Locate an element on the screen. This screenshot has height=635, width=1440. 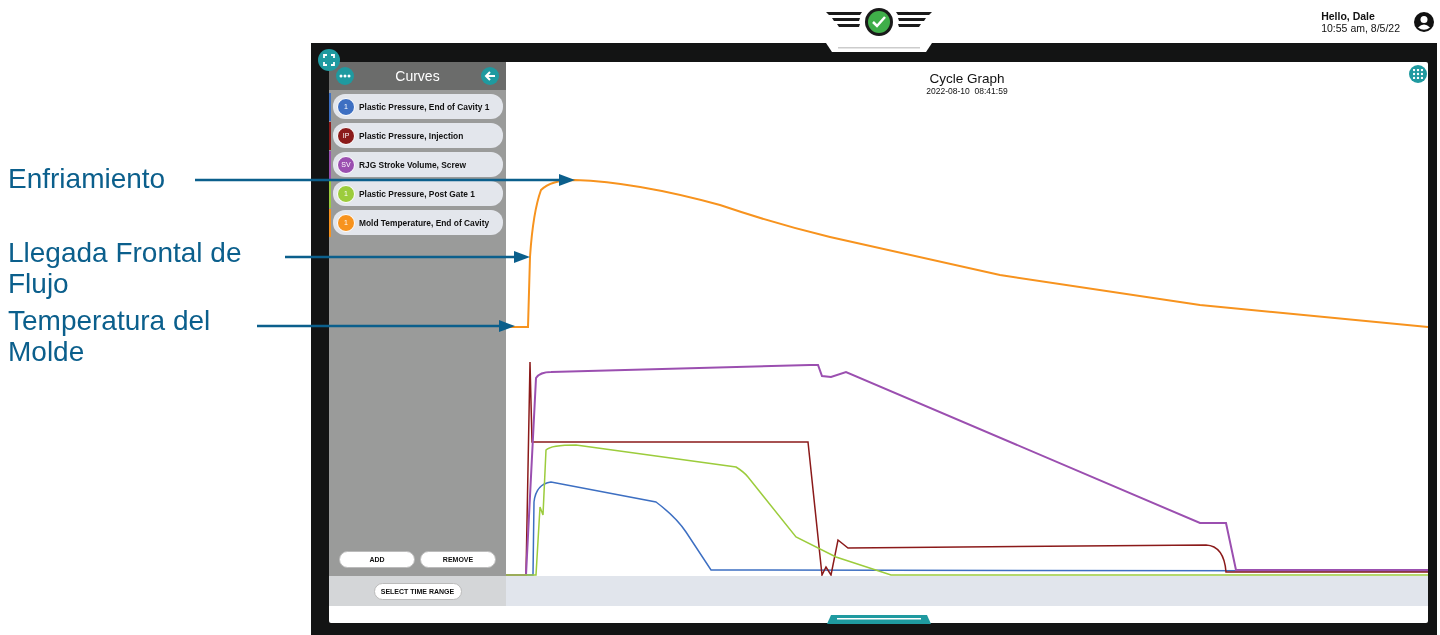
account-icon is located at coordinates (1424, 21).